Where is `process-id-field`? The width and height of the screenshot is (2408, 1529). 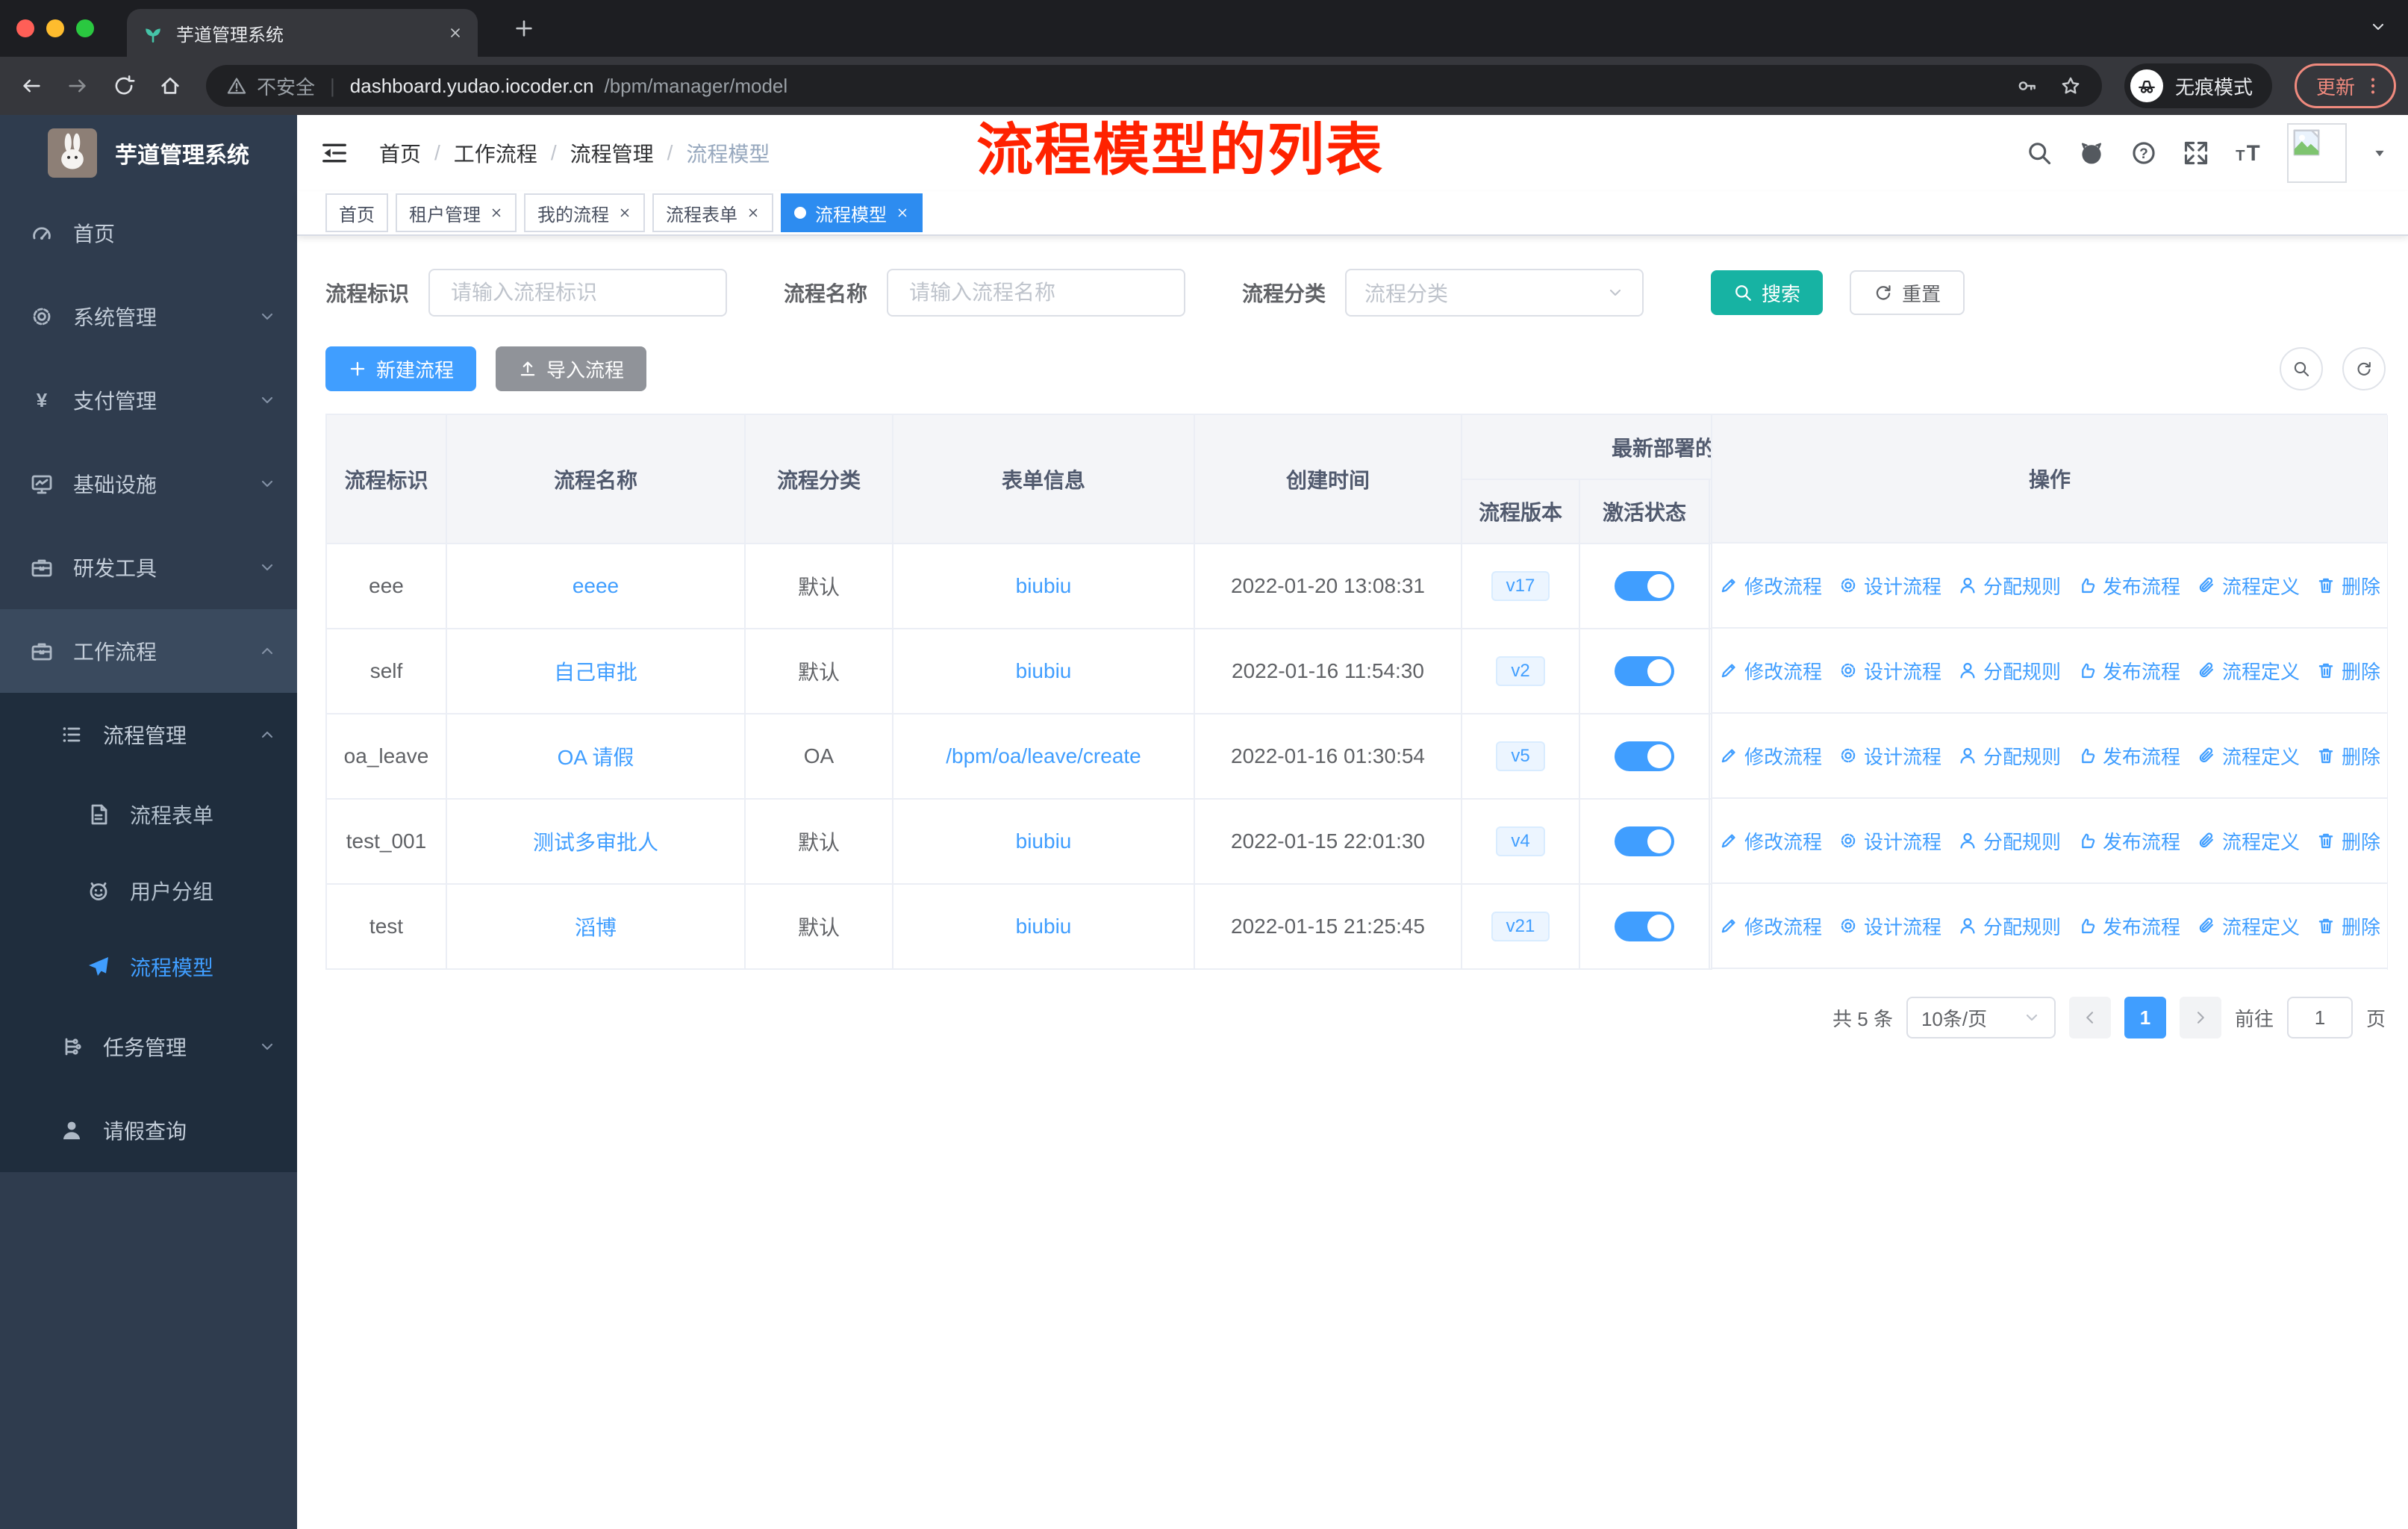 process-id-field is located at coordinates (578, 293).